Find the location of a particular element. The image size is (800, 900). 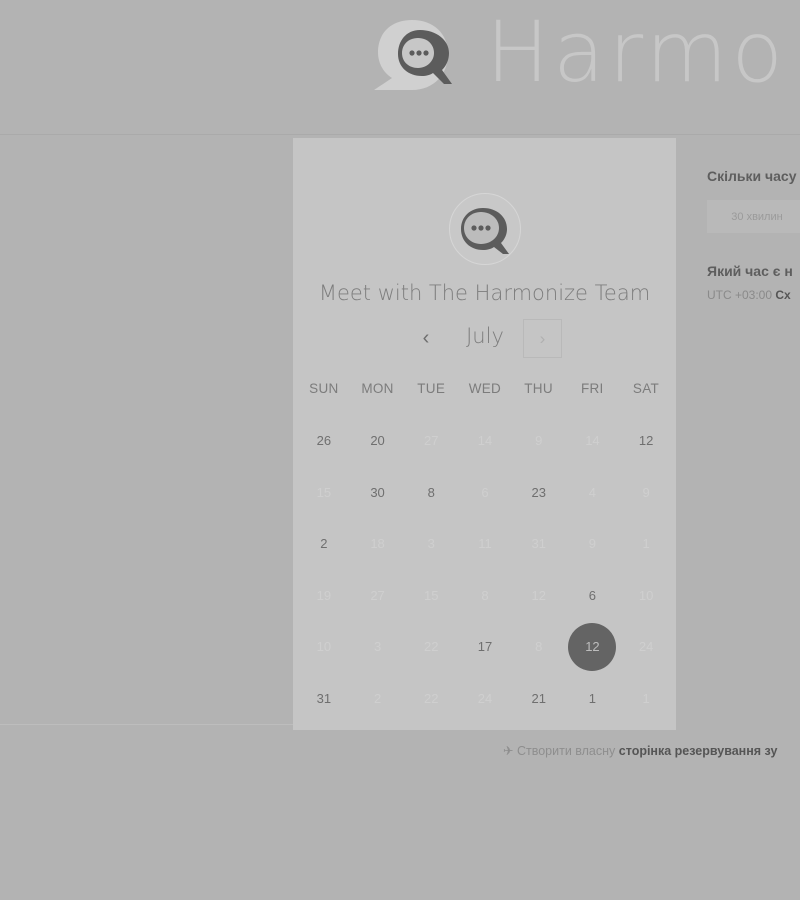

chevron-right-icon: › is located at coordinates (542, 338).